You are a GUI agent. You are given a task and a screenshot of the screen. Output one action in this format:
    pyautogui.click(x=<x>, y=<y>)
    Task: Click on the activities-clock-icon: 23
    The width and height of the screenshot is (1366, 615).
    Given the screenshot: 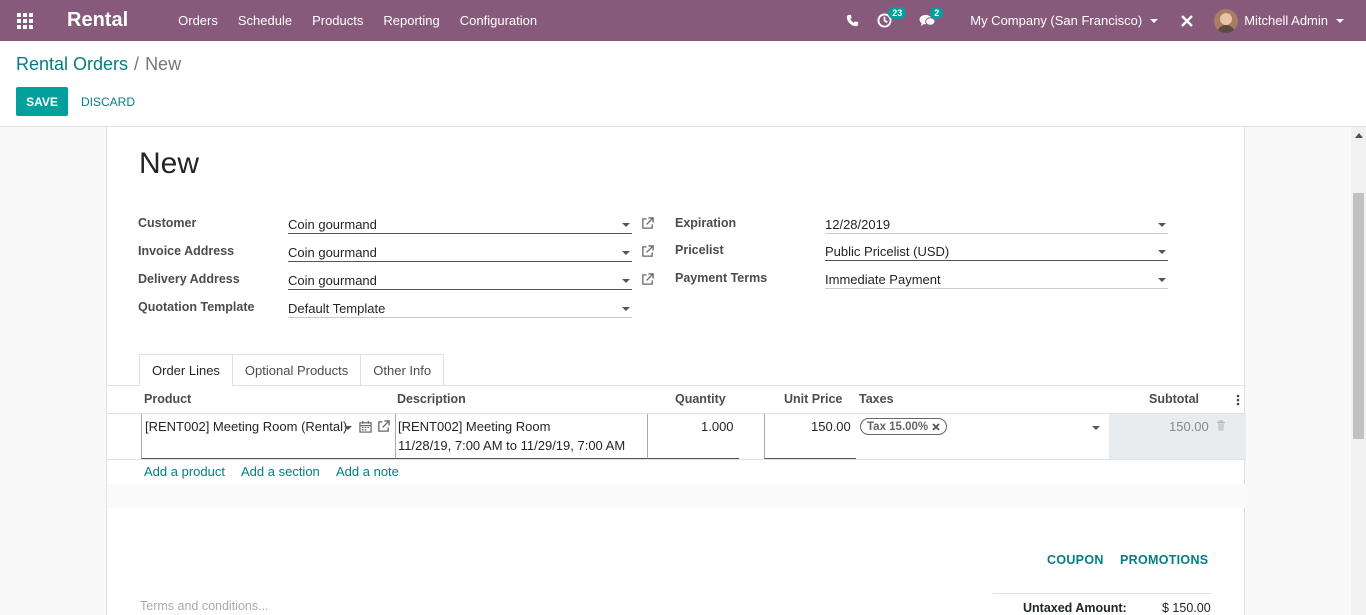 What is the action you would take?
    pyautogui.click(x=889, y=20)
    